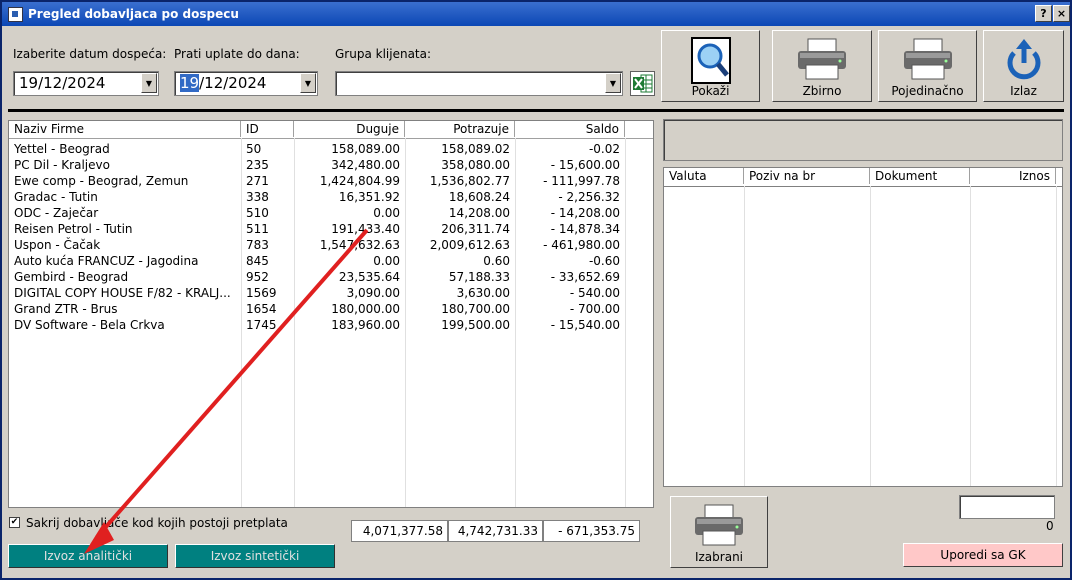 This screenshot has height=584, width=1076. I want to click on col-header-id: ID, so click(267, 129).